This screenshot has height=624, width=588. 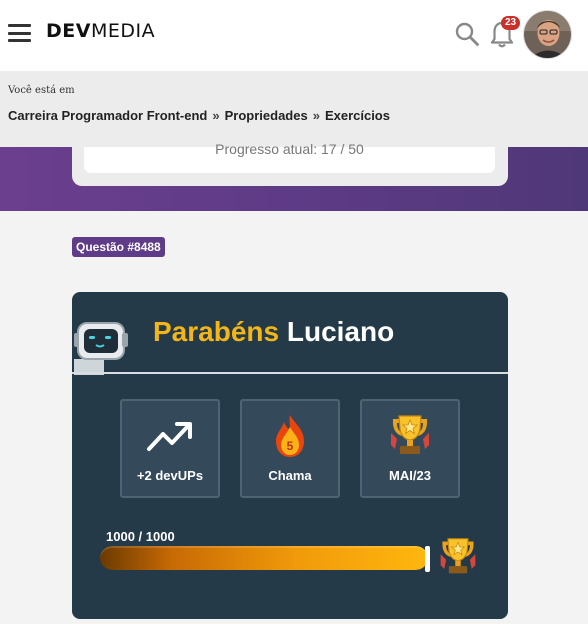 I want to click on breadcrumb-item-properties: Propriedades, so click(x=266, y=115).